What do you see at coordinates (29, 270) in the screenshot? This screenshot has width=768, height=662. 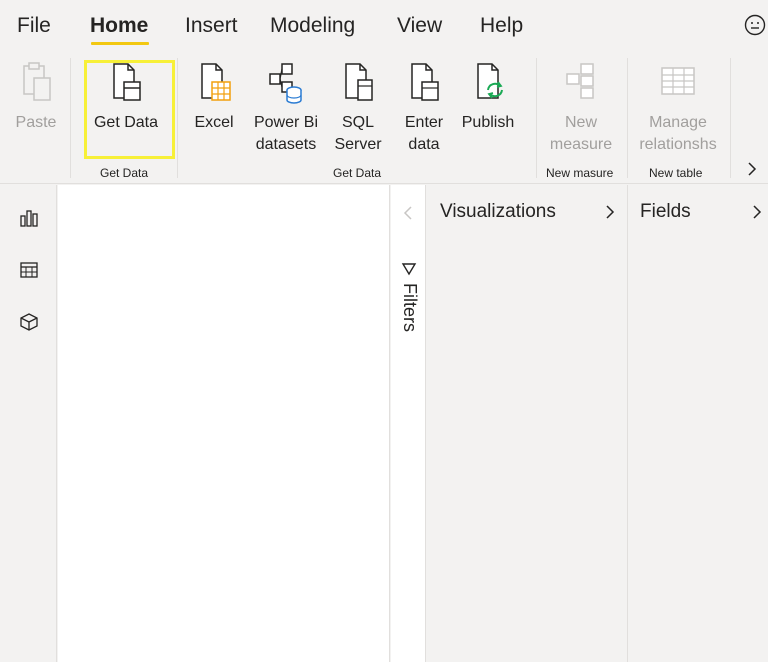 I see `data-view-icon` at bounding box center [29, 270].